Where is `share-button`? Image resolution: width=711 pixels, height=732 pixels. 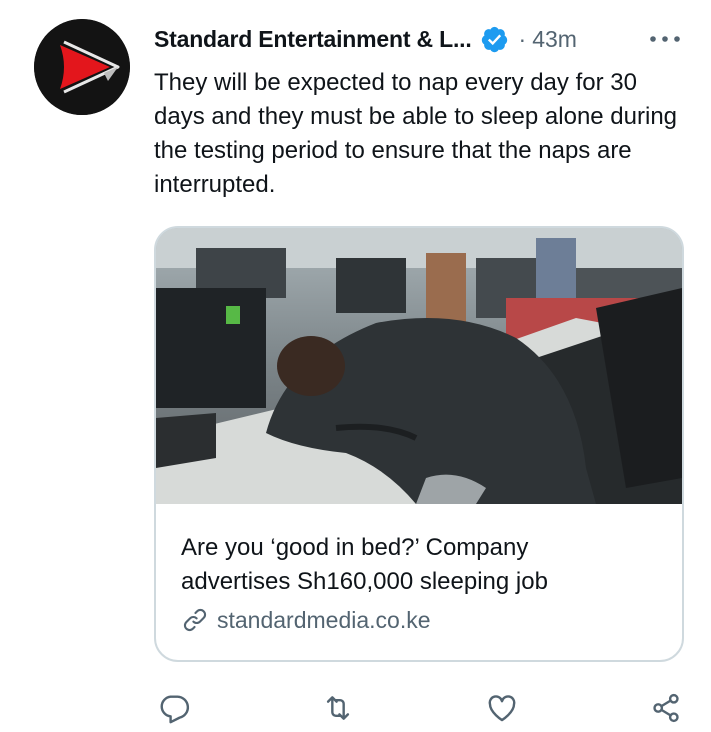
share-button is located at coordinates (666, 708).